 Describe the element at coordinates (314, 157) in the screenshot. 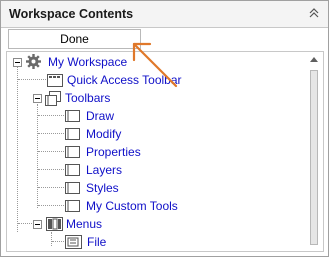

I see `scrollbar-thumb` at that location.